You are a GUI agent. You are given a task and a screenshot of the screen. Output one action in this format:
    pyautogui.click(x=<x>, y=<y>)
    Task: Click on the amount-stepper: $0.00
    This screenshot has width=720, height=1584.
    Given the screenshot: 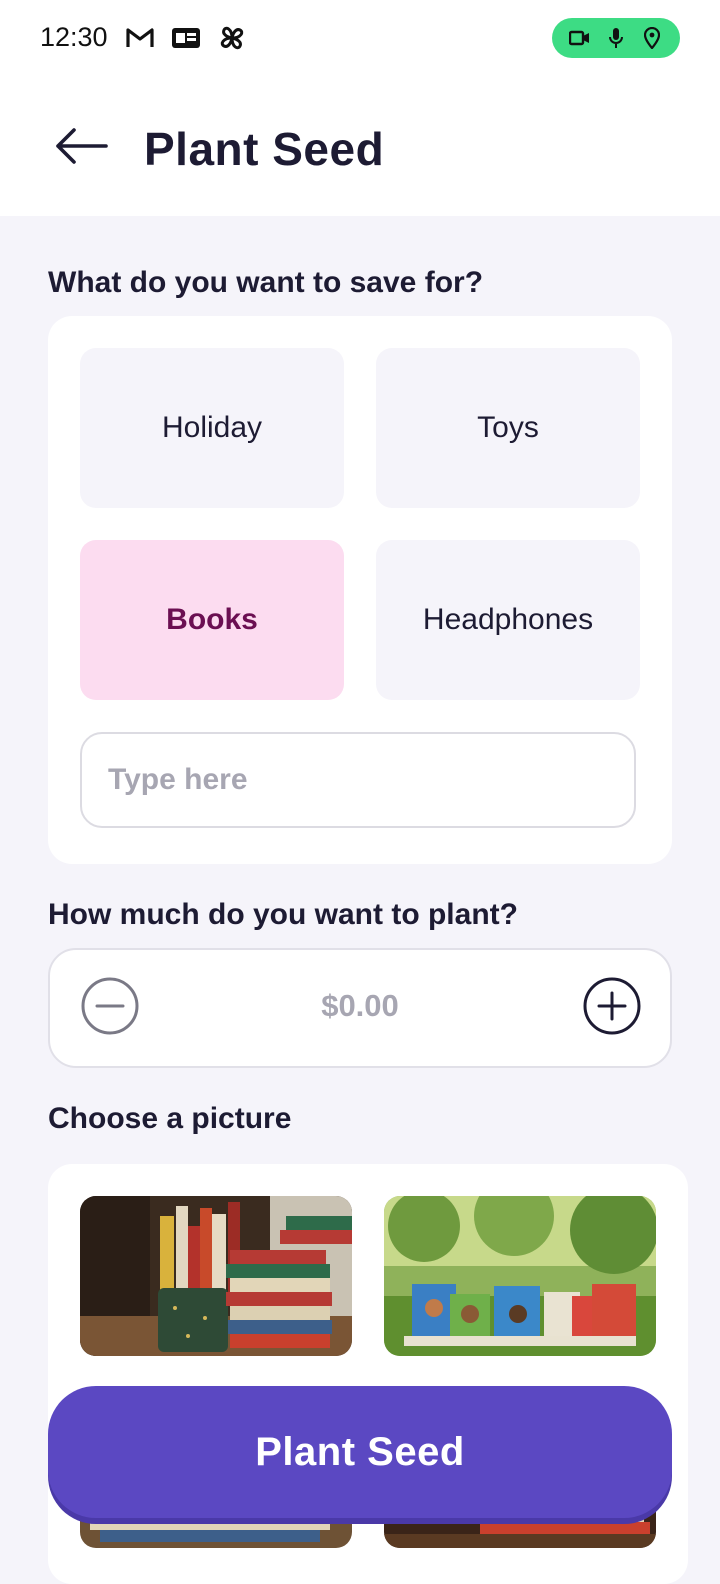 What is the action you would take?
    pyautogui.click(x=360, y=1008)
    